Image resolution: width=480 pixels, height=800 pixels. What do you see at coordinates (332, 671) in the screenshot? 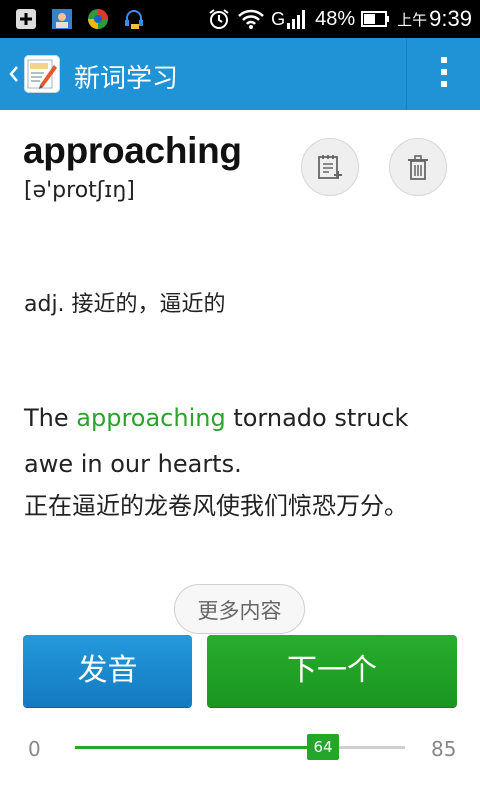
I see `next-word-button: 下一个` at bounding box center [332, 671].